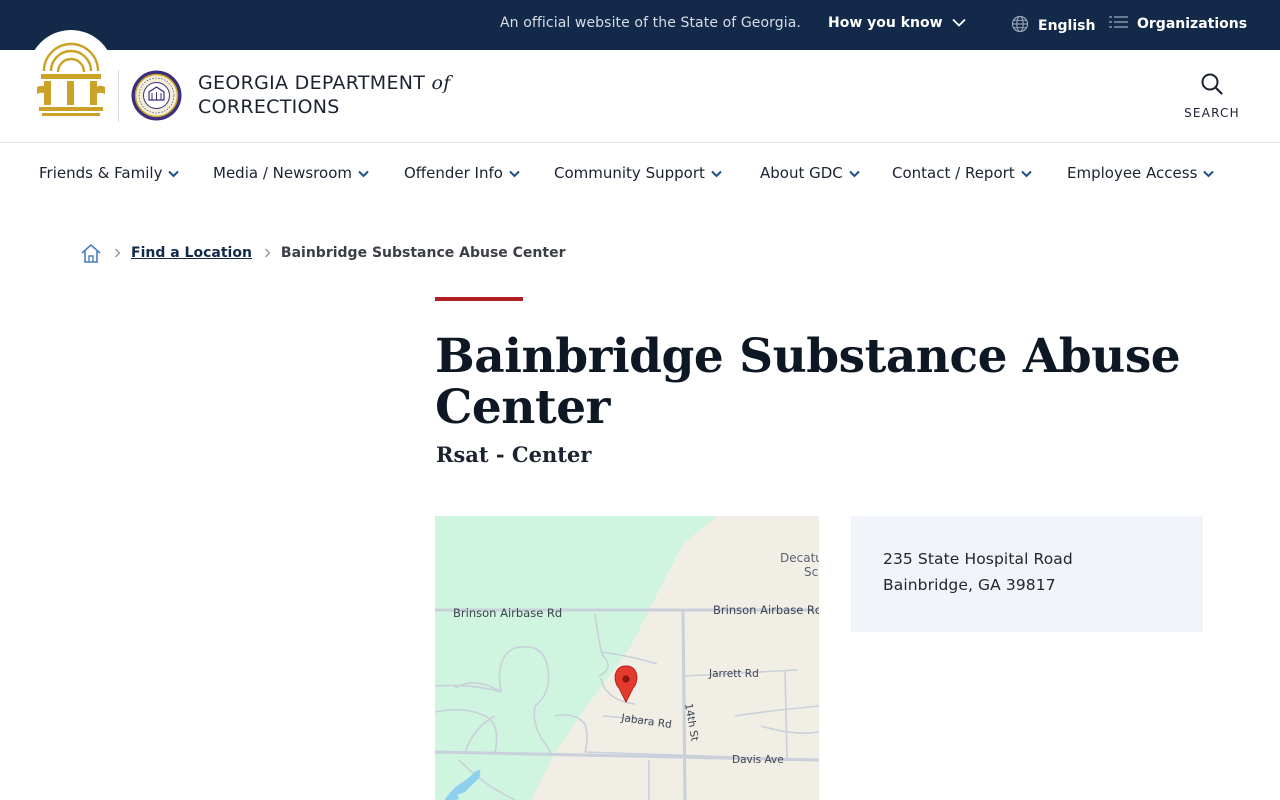 The width and height of the screenshot is (1280, 800). Describe the element at coordinates (733, 674) in the screenshot. I see `map-label-jarrett-rd: Jarrett Rd` at that location.